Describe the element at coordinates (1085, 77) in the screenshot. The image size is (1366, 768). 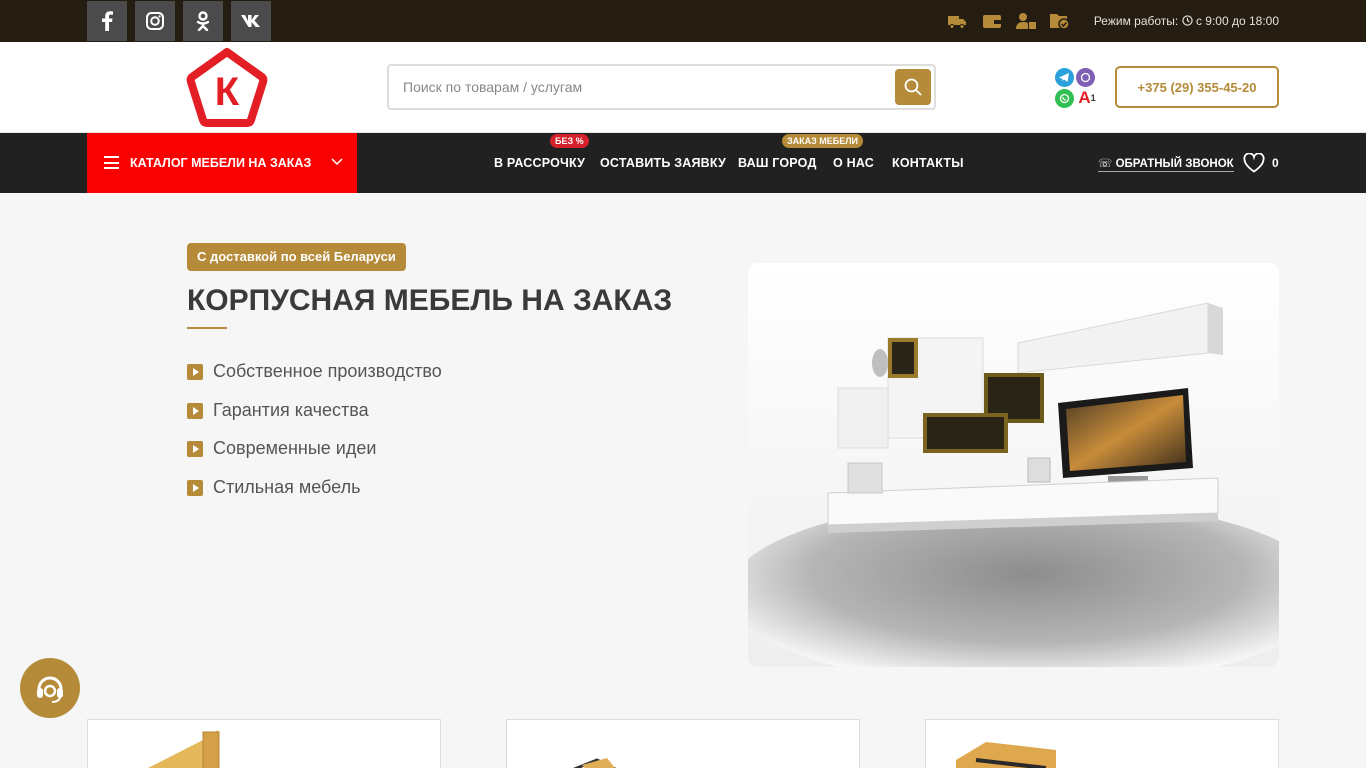
I see `viber-icon` at that location.